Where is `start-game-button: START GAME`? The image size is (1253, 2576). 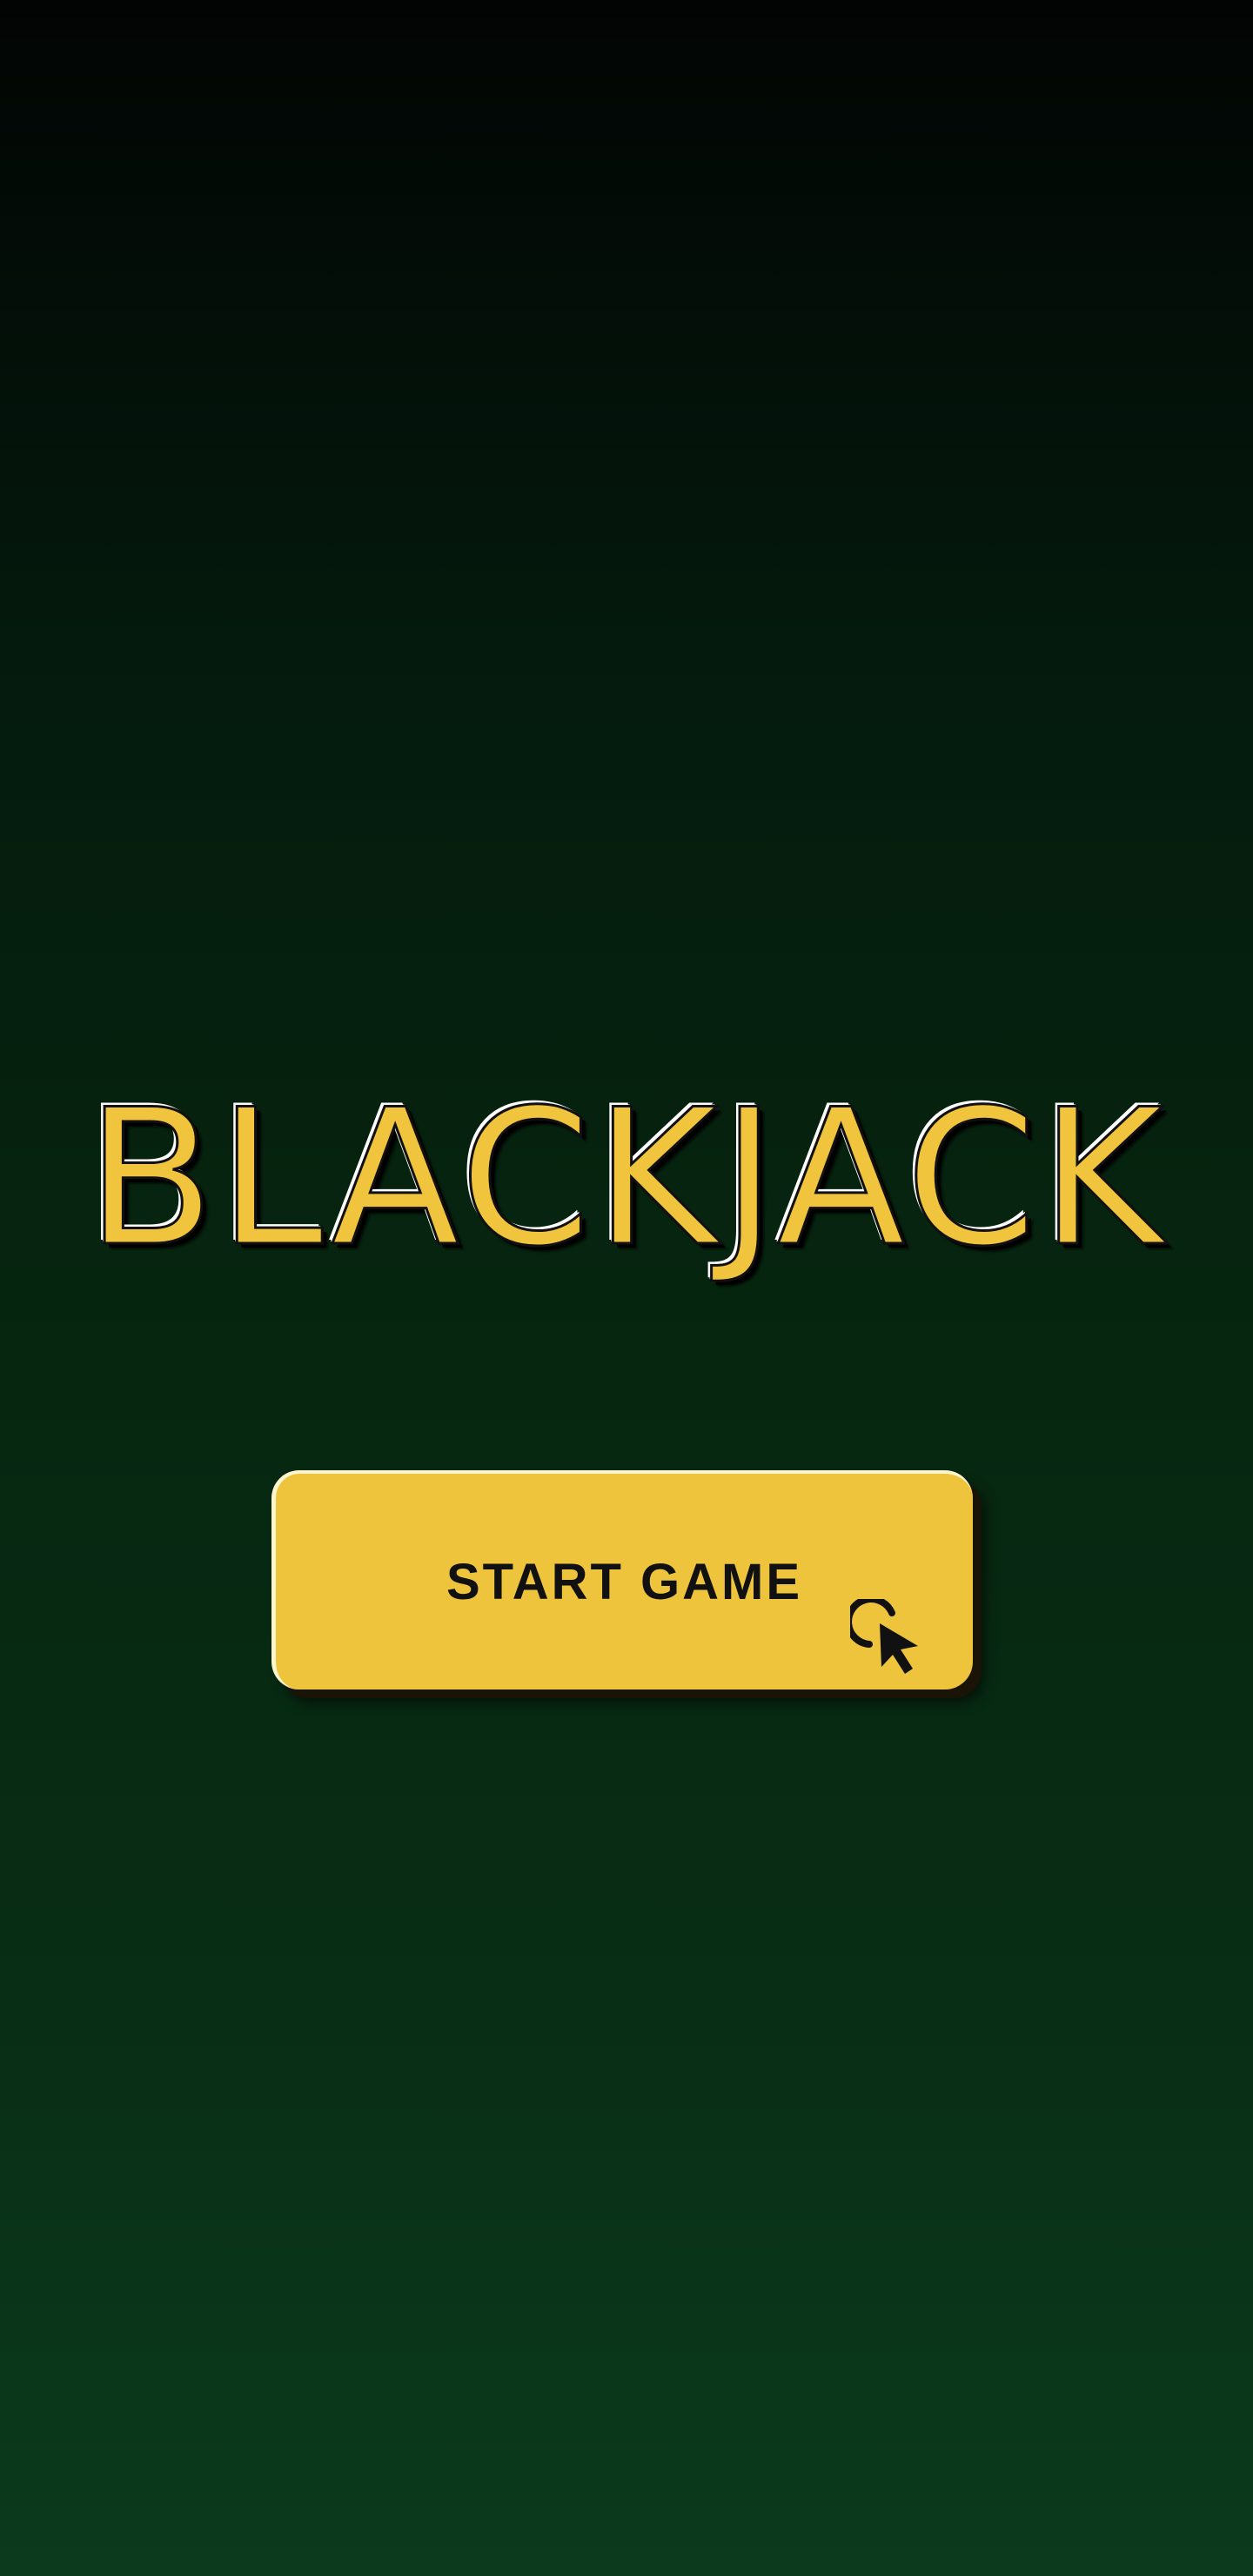 start-game-button: START GAME is located at coordinates (622, 1579).